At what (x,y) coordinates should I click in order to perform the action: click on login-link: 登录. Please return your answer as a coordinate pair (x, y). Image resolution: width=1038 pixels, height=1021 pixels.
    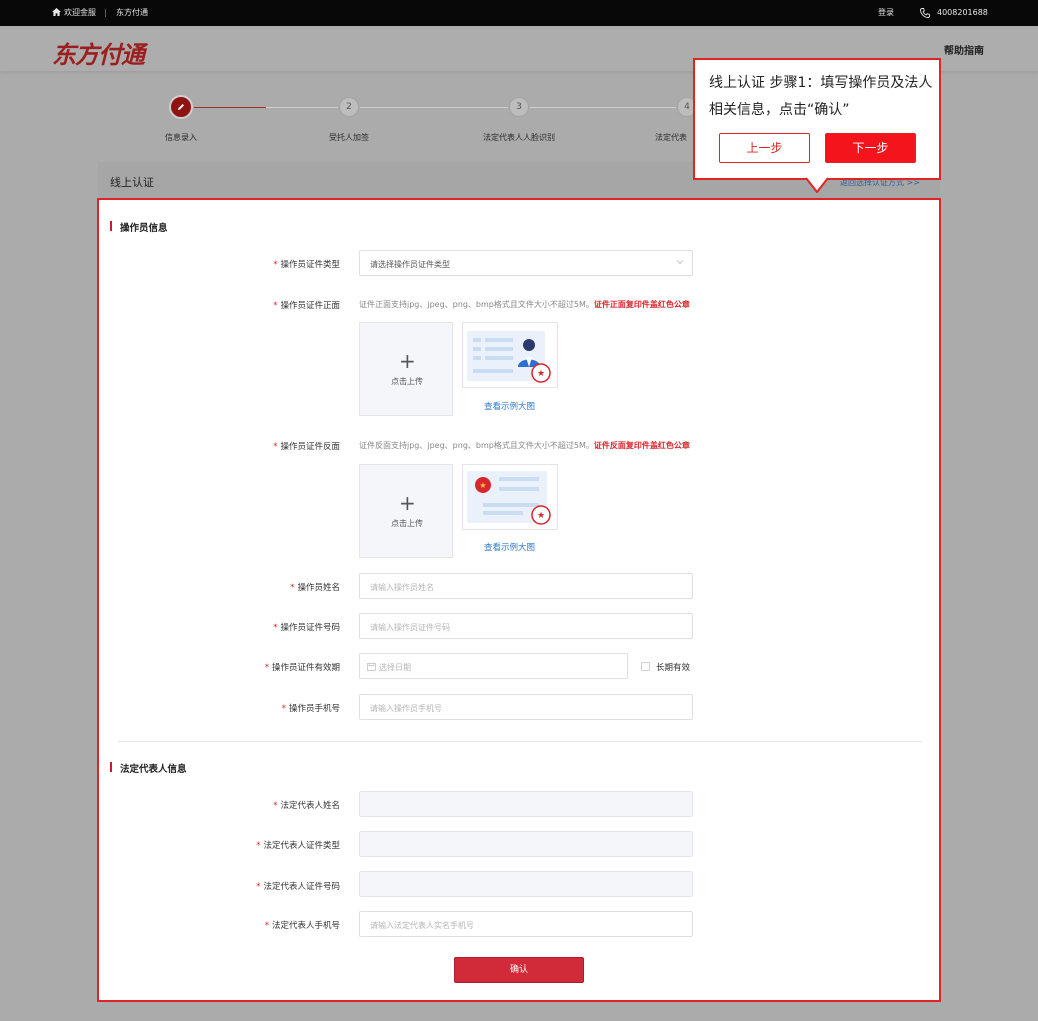
    Looking at the image, I should click on (886, 13).